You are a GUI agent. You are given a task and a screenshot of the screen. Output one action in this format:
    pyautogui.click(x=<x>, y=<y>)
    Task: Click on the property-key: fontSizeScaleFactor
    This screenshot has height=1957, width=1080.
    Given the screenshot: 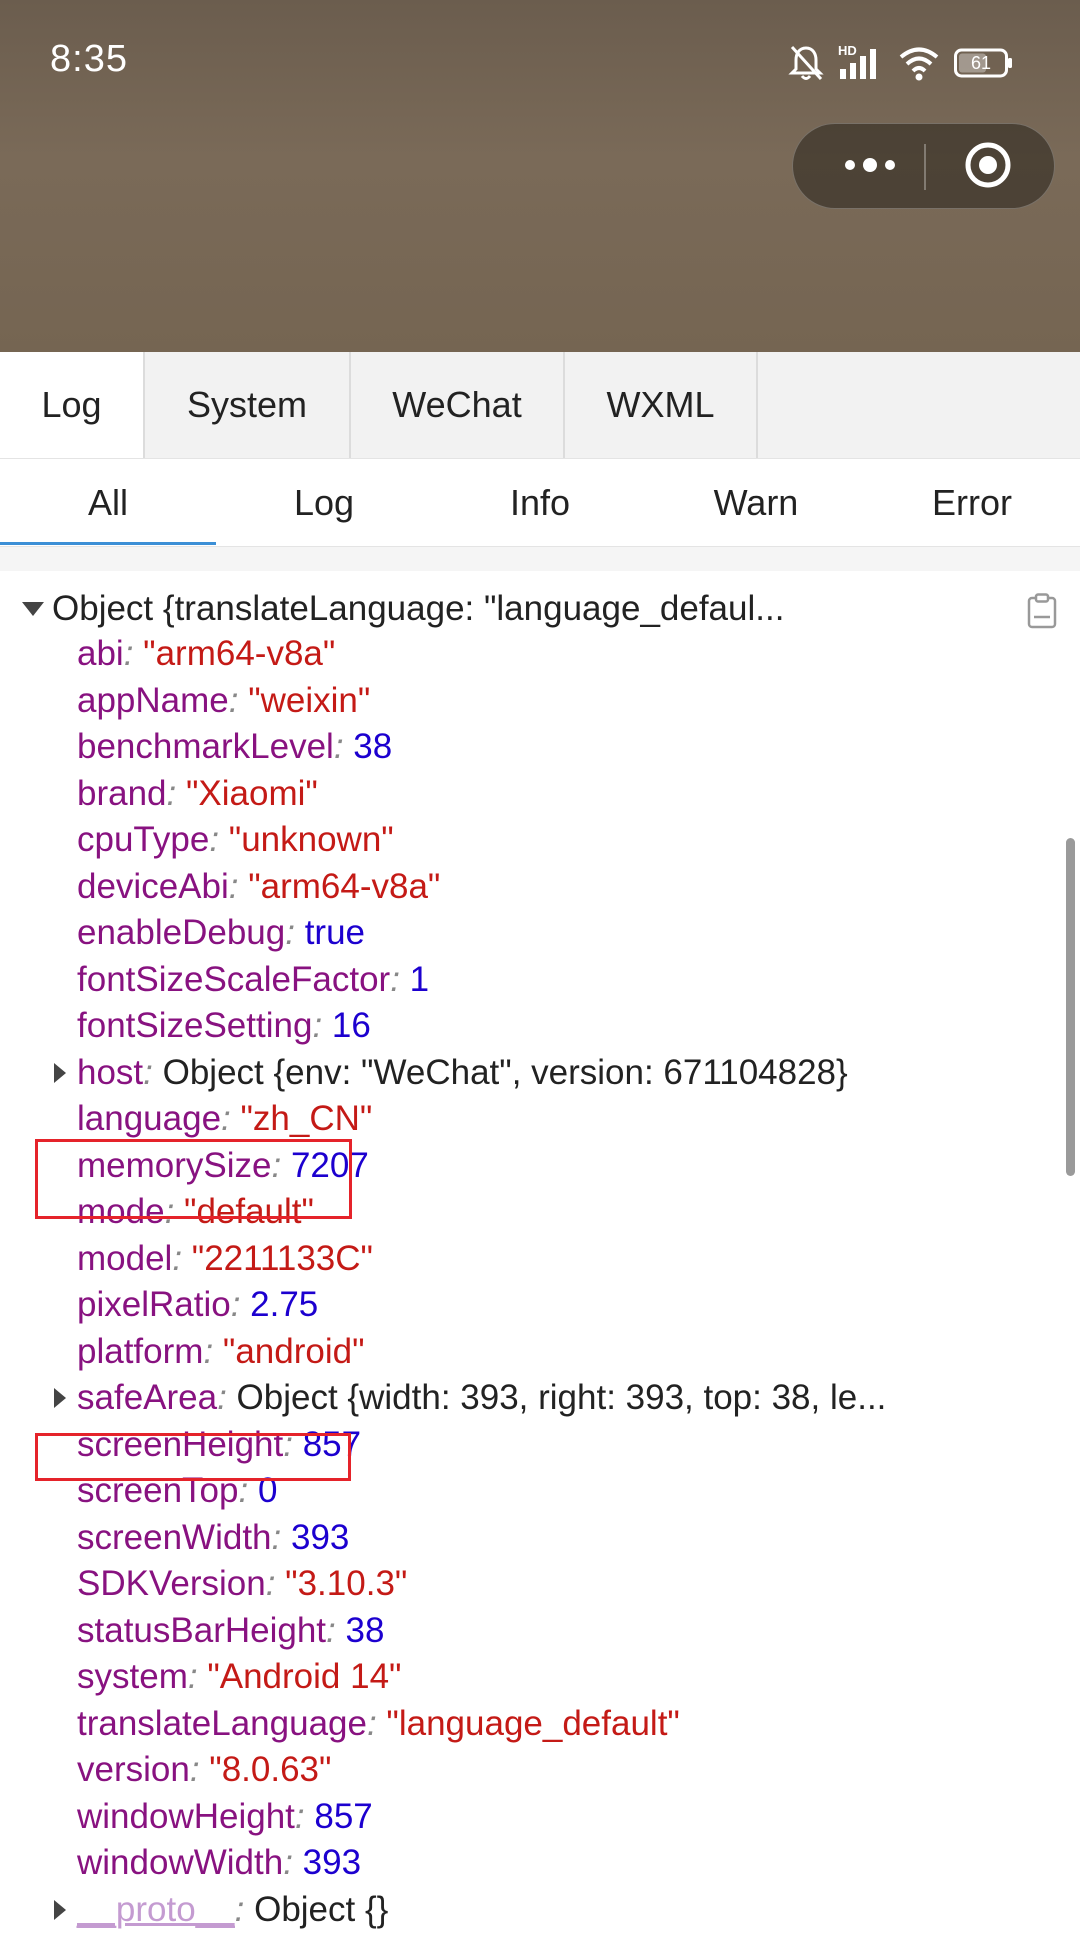 What is the action you would take?
    pyautogui.click(x=234, y=979)
    